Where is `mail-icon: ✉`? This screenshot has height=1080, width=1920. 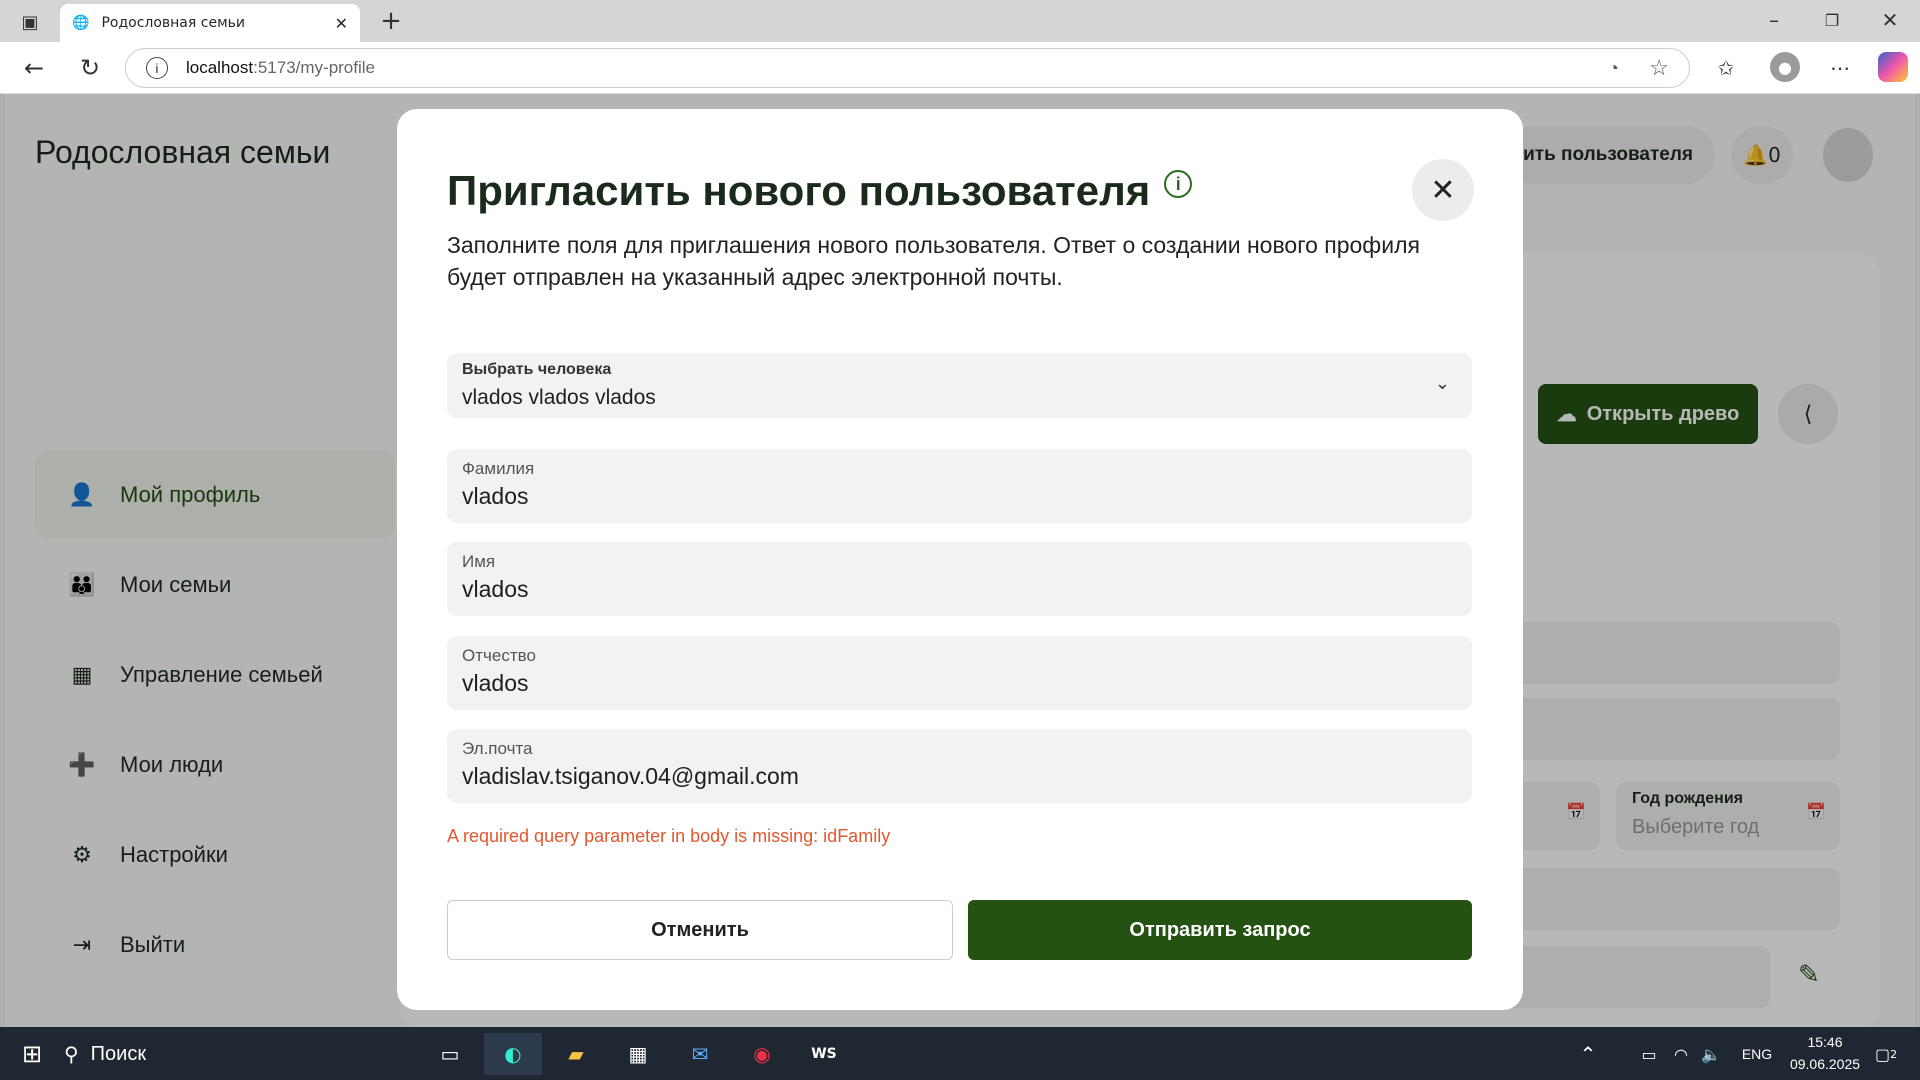
mail-icon: ✉ is located at coordinates (700, 1054).